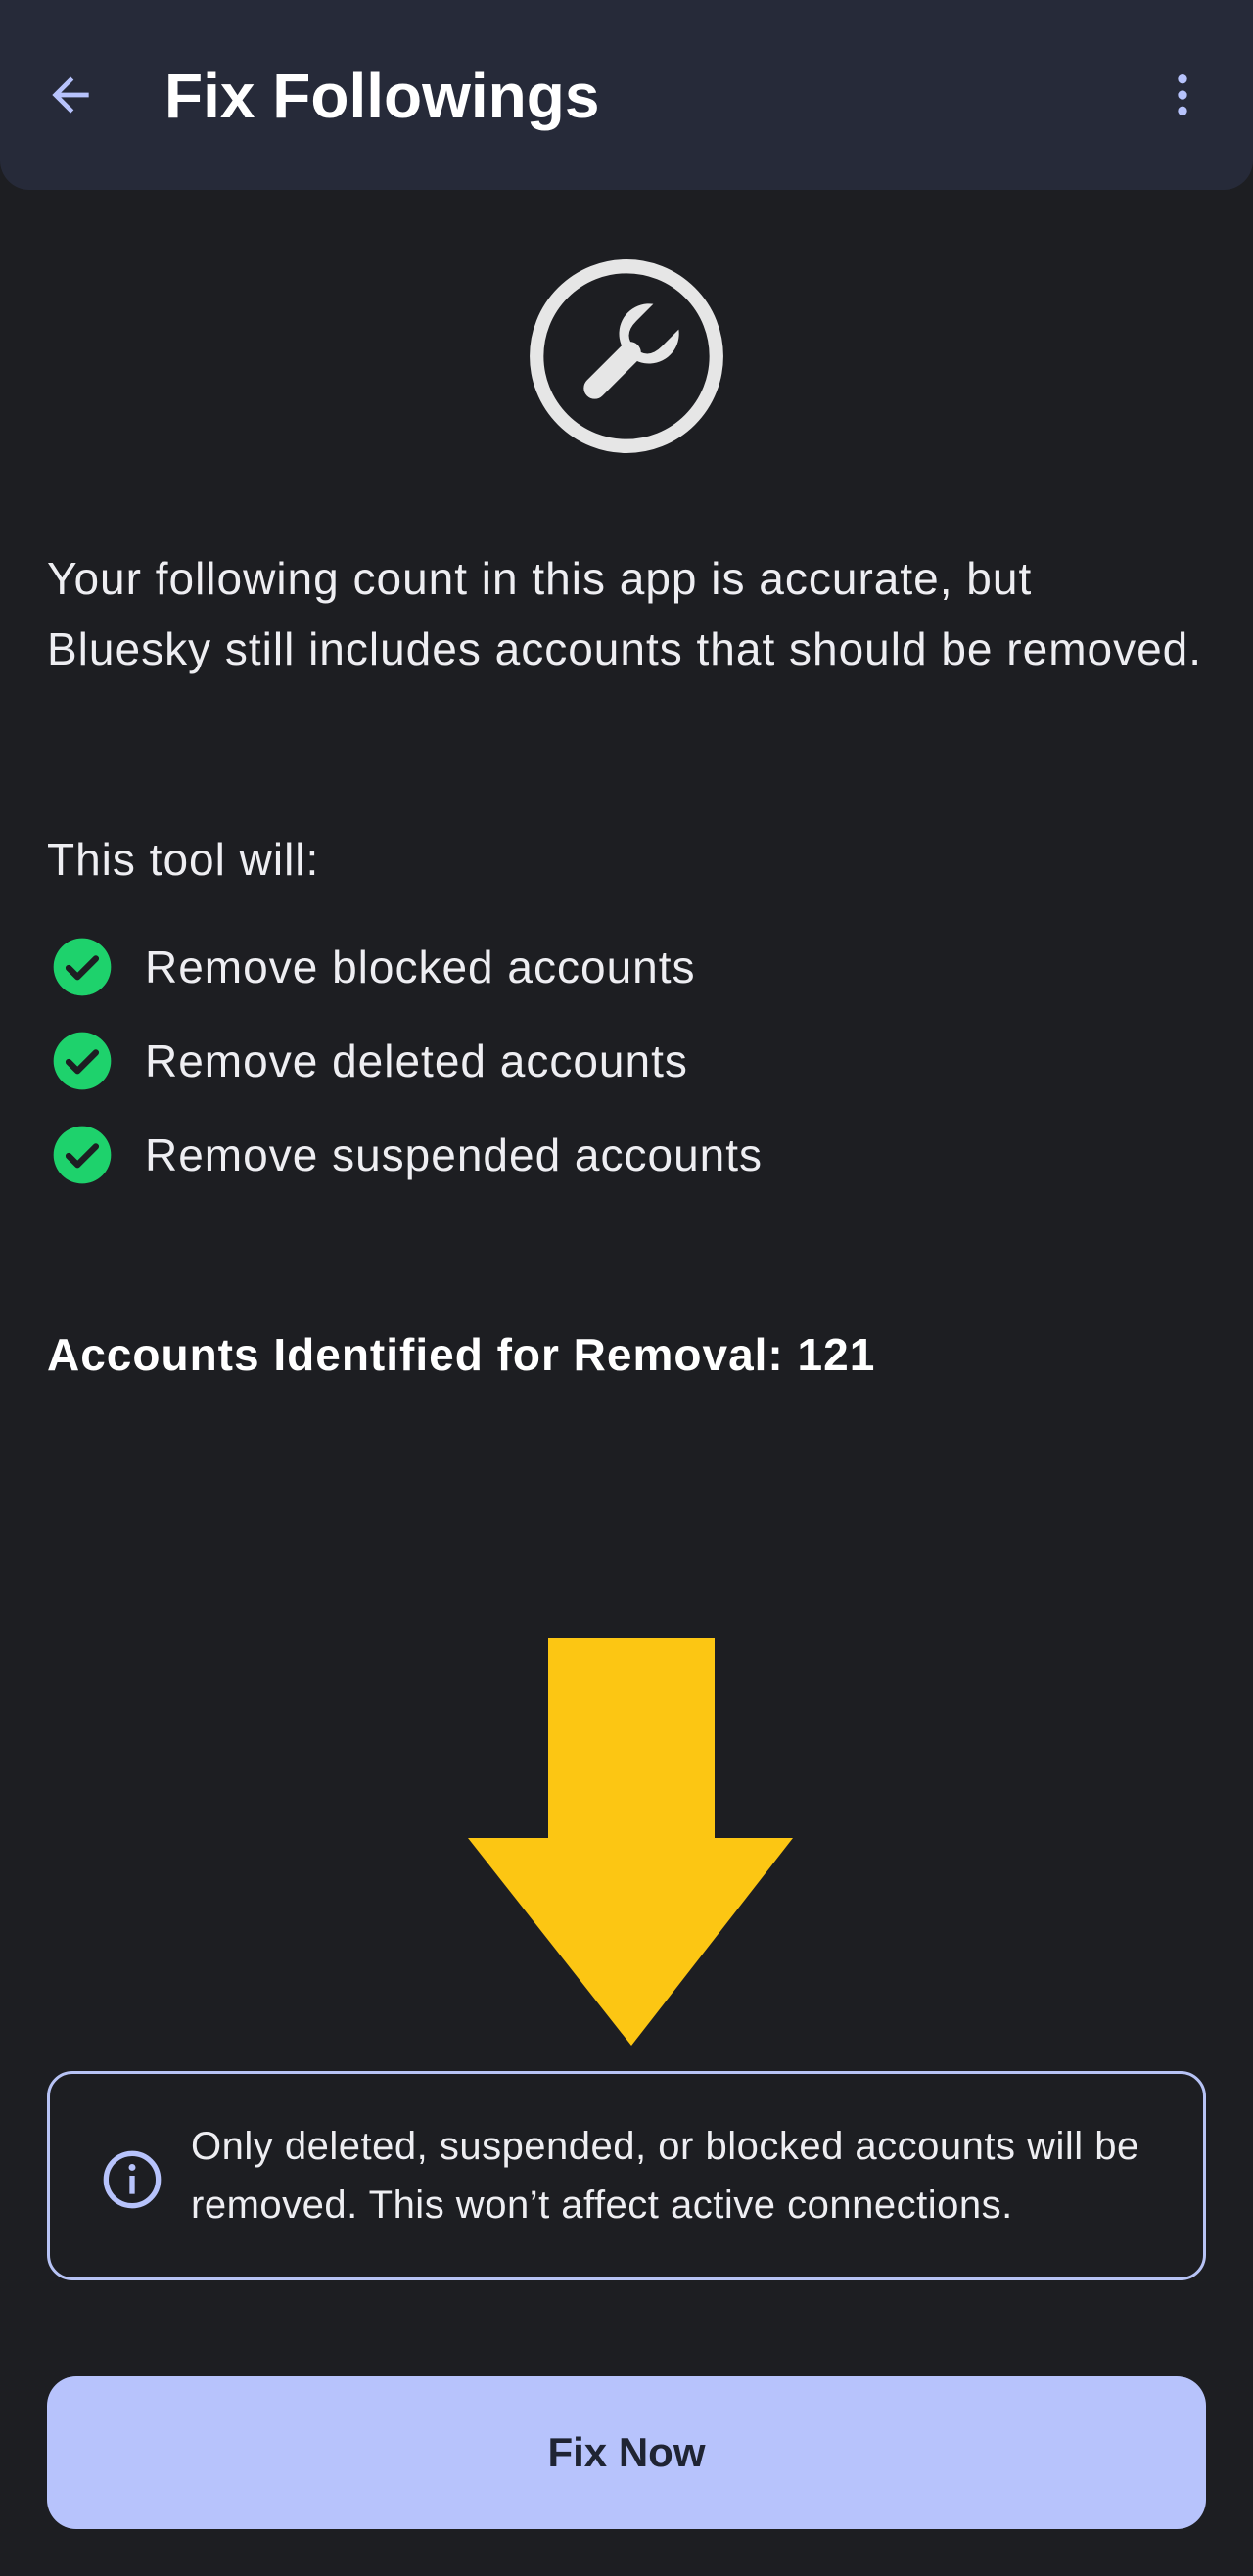 Image resolution: width=1253 pixels, height=2576 pixels. I want to click on more-vert-icon, so click(1182, 95).